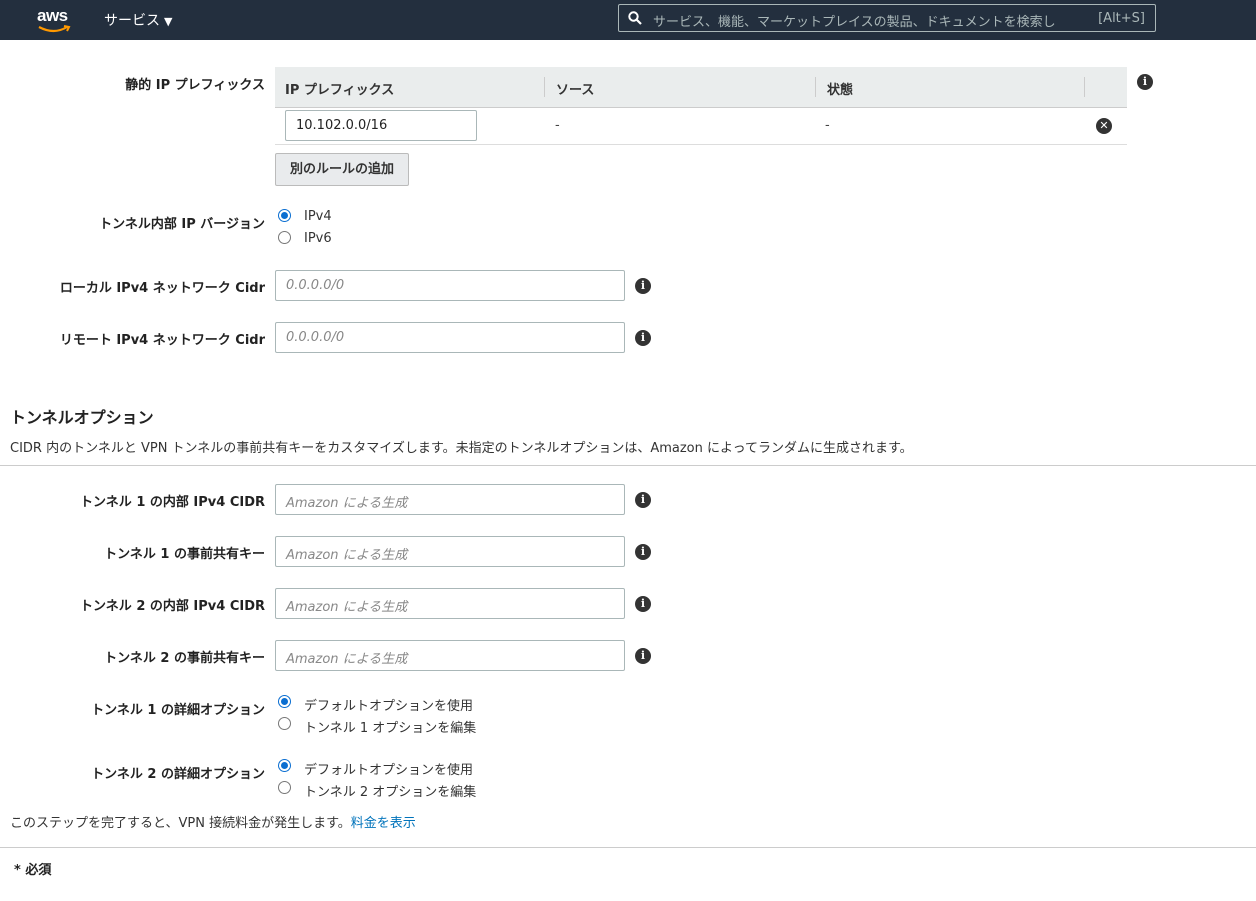  I want to click on tunnel2-psk-input: Amazon による生成, so click(450, 655).